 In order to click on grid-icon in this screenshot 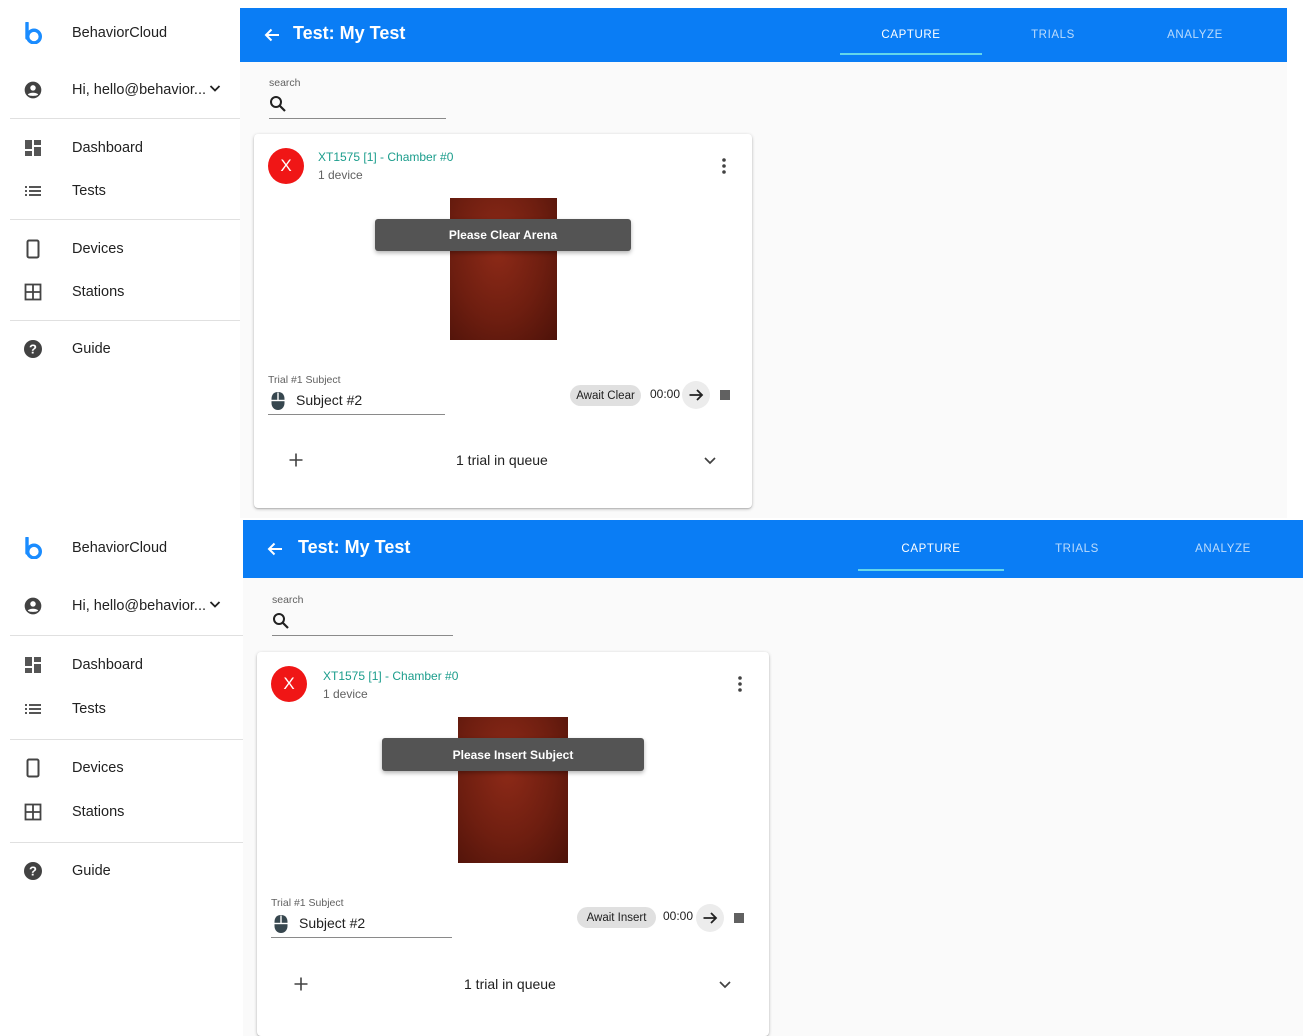, I will do `click(33, 292)`.